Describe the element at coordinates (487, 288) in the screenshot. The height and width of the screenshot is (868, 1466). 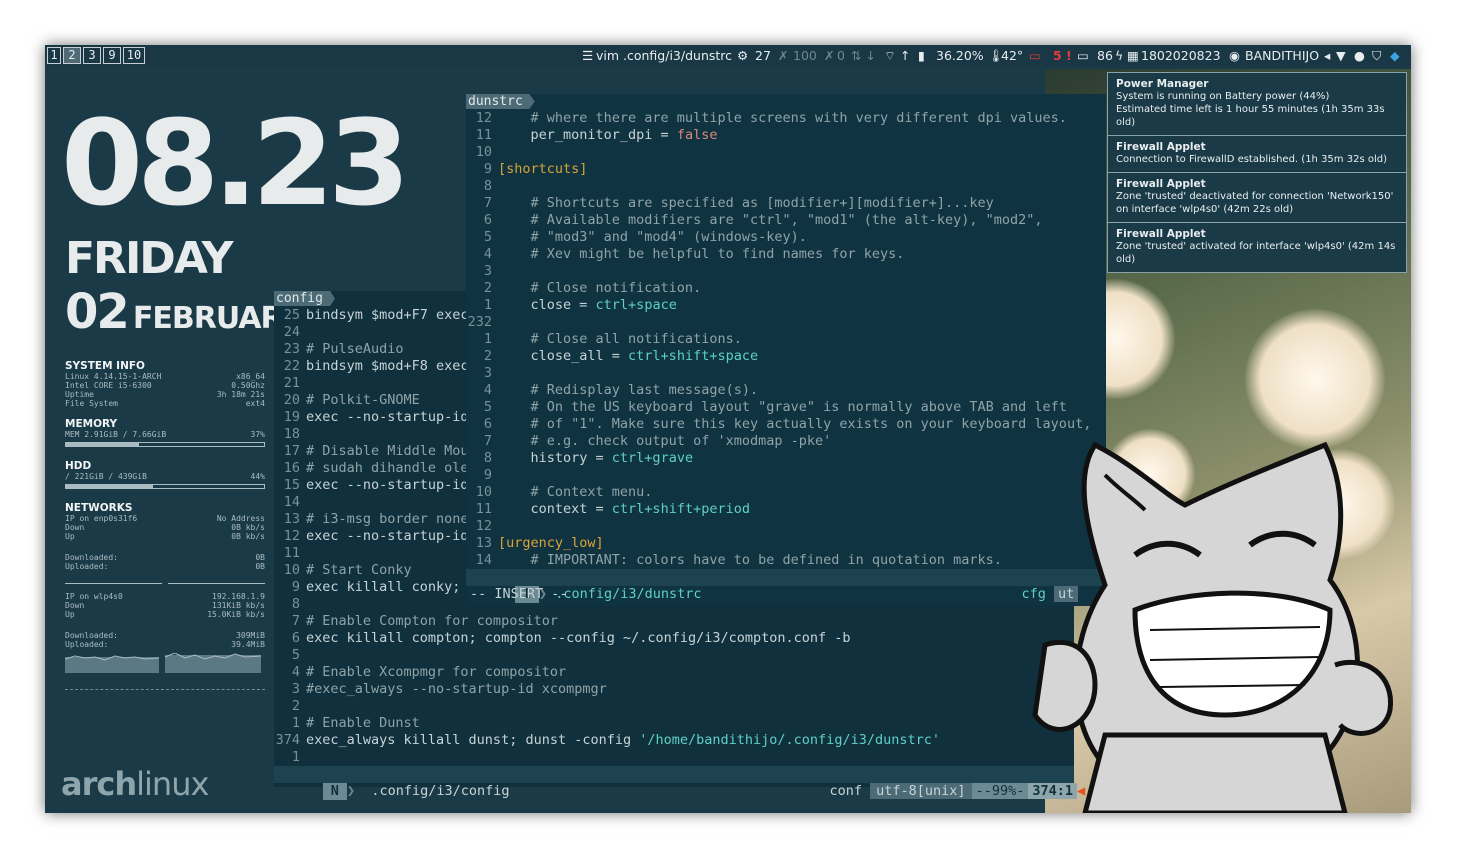
I see `line-number: 2` at that location.